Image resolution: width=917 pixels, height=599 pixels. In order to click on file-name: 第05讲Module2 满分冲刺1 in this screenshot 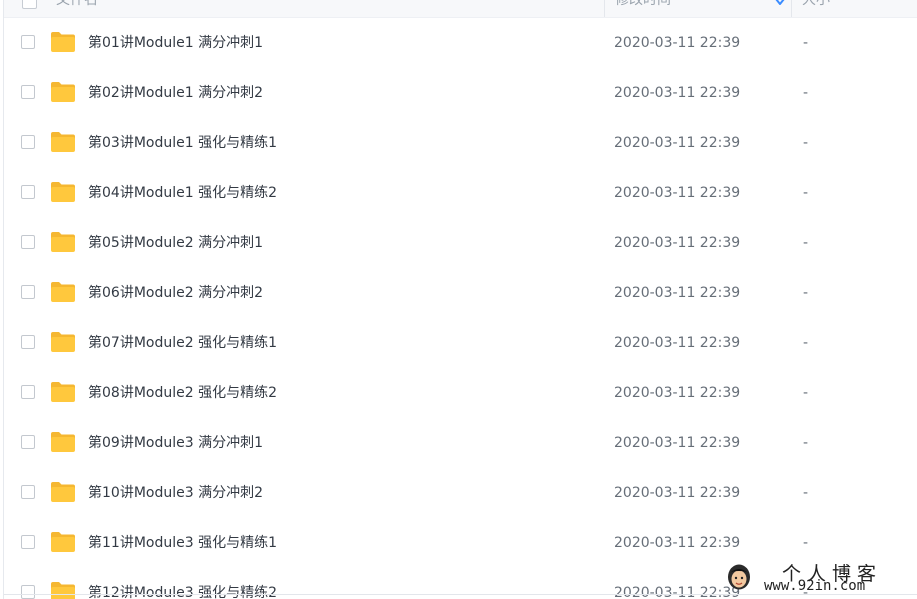, I will do `click(175, 243)`.